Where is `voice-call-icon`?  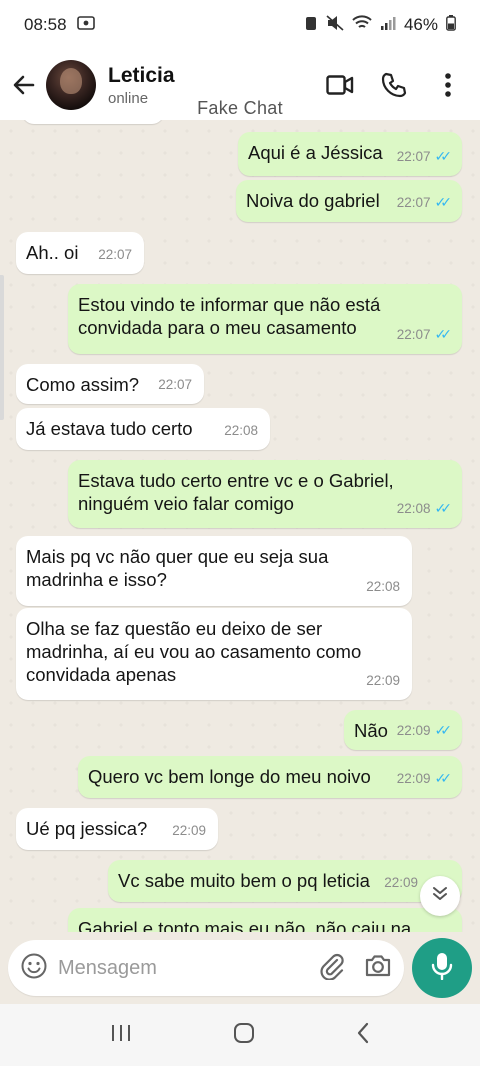
voice-call-icon is located at coordinates (394, 85).